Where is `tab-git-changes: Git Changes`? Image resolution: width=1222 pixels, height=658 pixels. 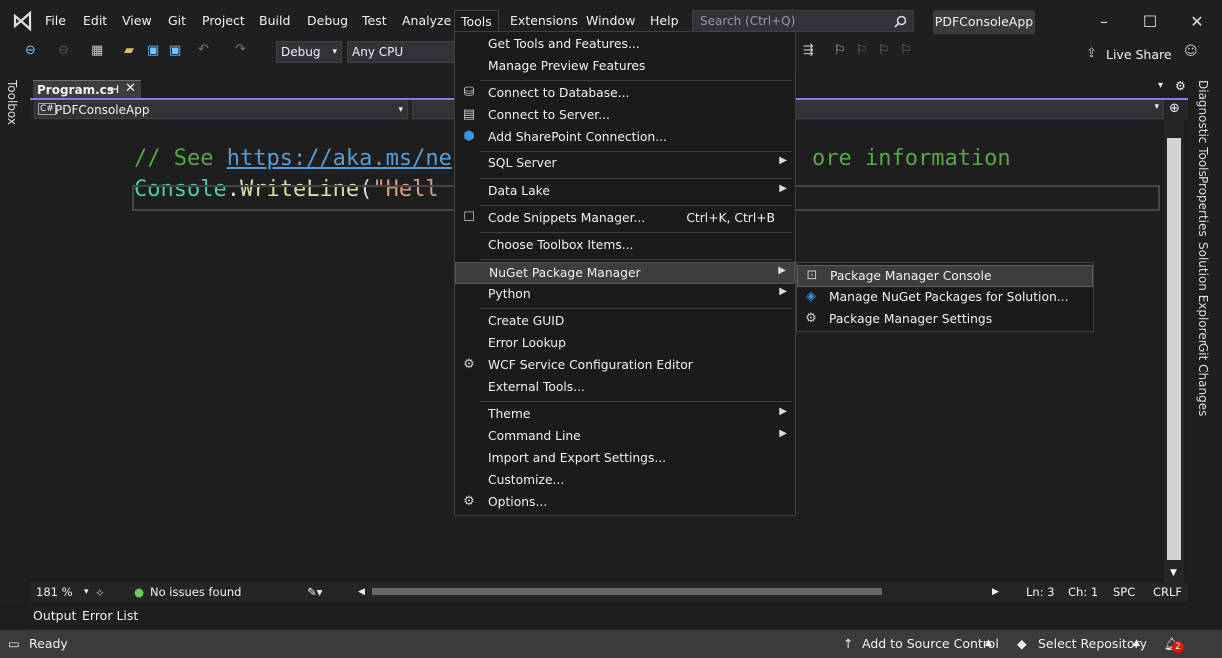 tab-git-changes: Git Changes is located at coordinates (1203, 379).